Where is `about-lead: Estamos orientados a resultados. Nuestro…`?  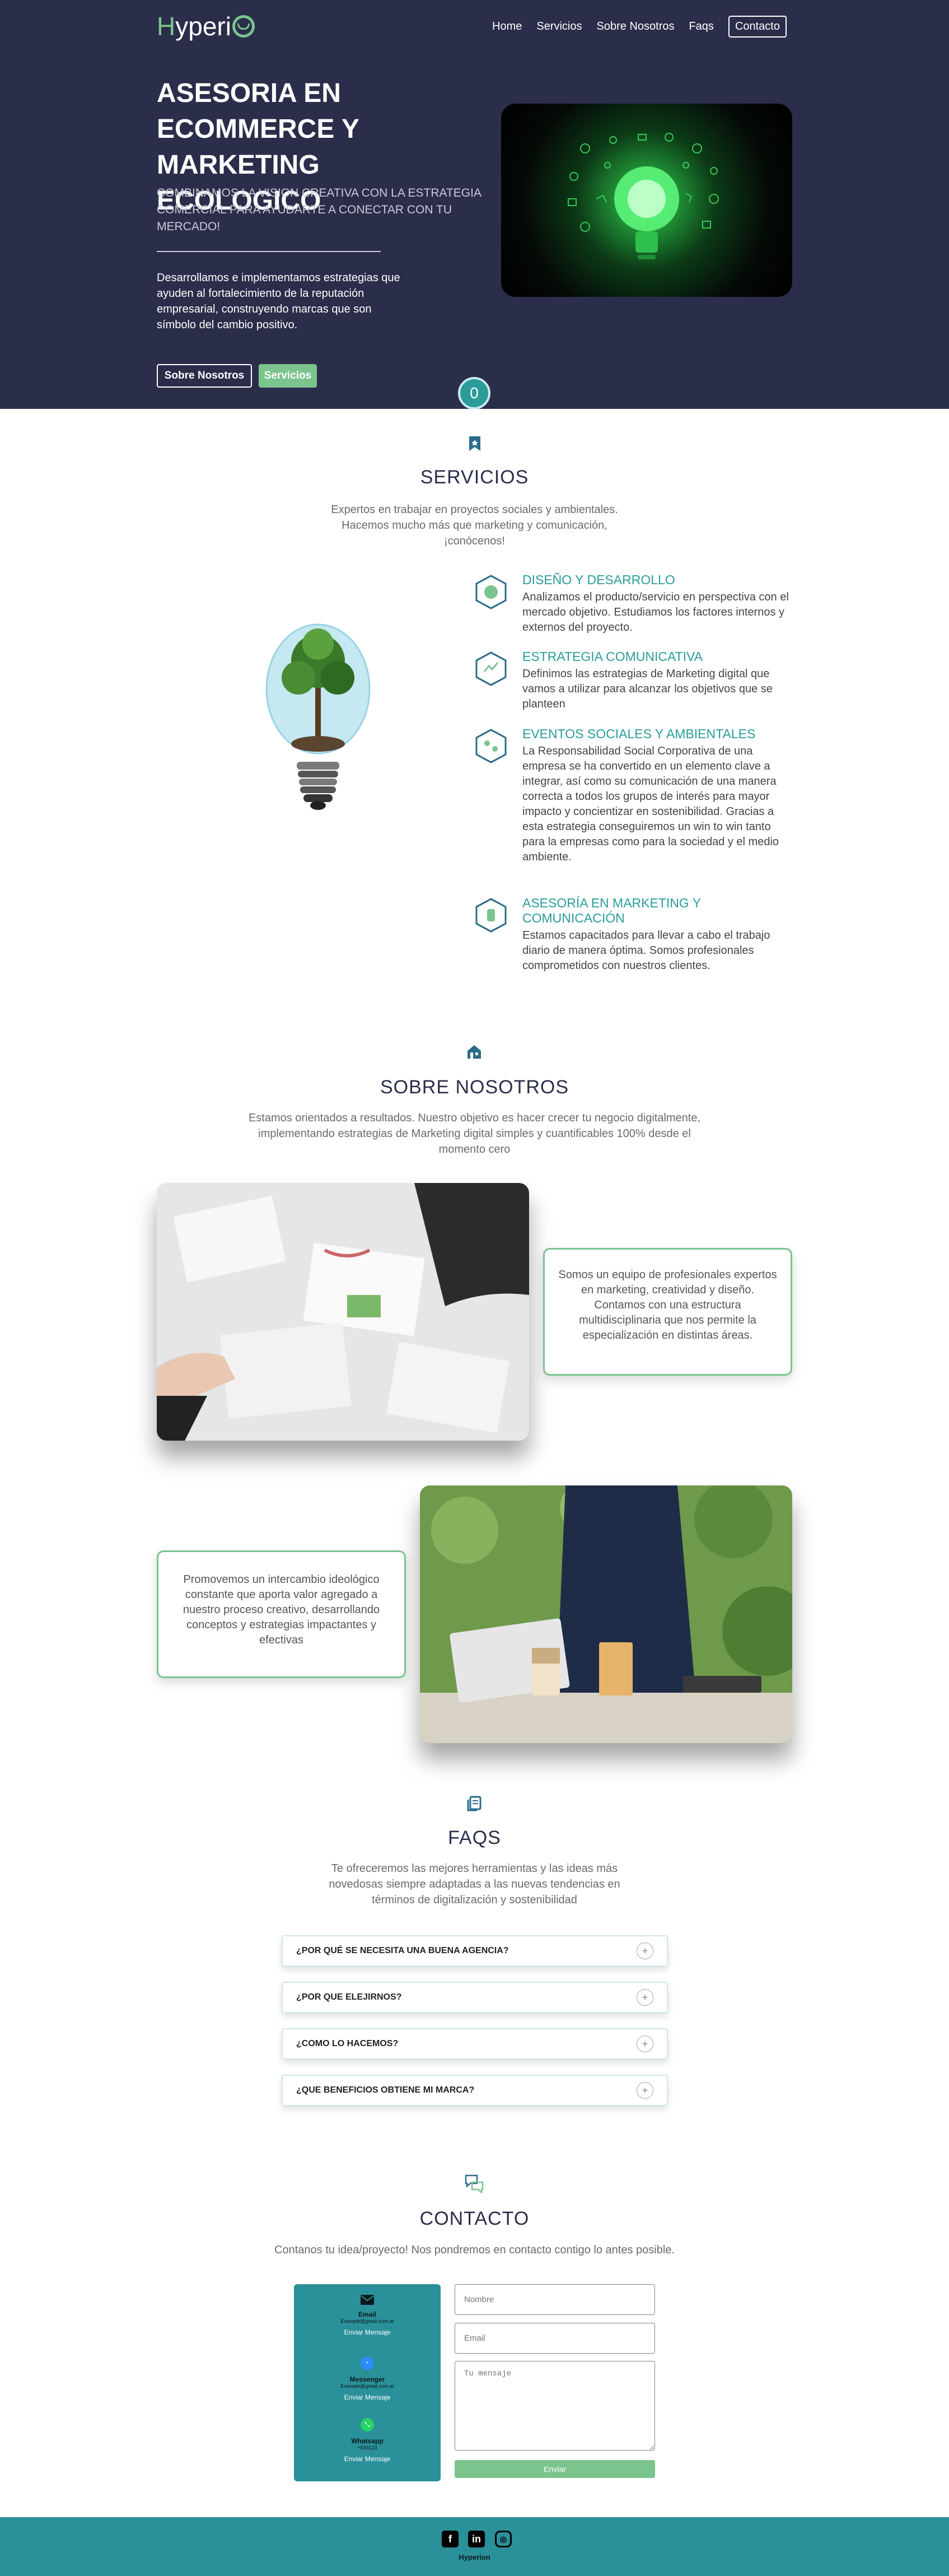
about-lead: Estamos orientados a resultados. Nuestro… is located at coordinates (475, 1134).